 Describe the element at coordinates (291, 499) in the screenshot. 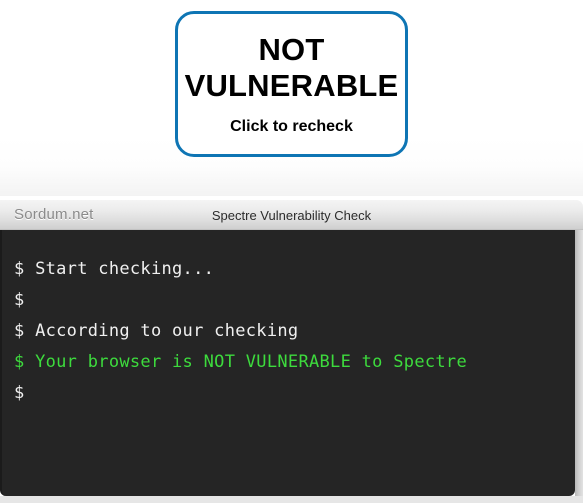

I see `console-bottom-edge` at that location.